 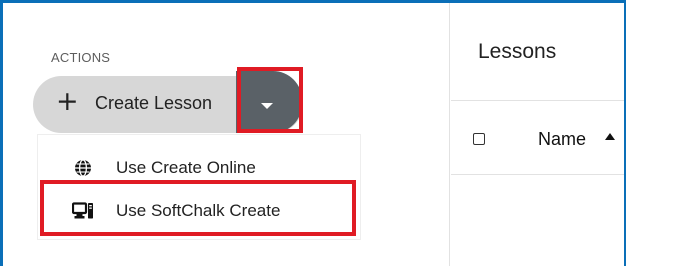 I want to click on select-all-checkbox, so click(x=479, y=139).